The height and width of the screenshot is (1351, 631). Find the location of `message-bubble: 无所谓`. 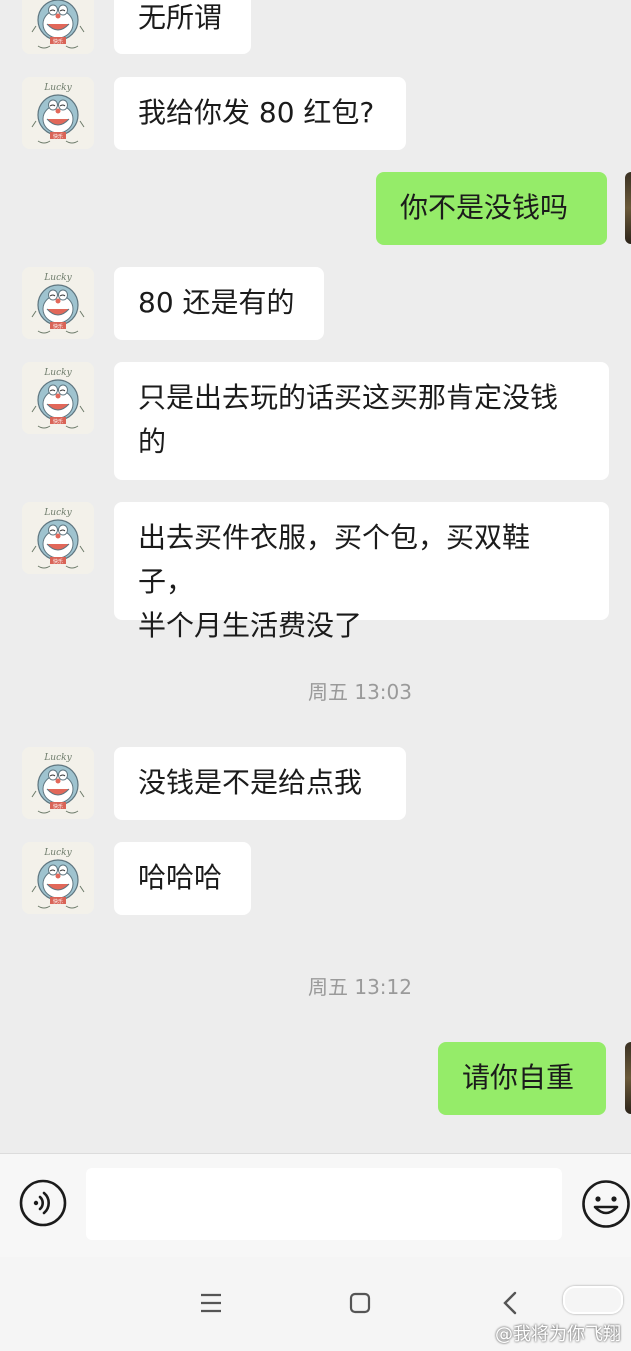

message-bubble: 无所谓 is located at coordinates (182, 27).